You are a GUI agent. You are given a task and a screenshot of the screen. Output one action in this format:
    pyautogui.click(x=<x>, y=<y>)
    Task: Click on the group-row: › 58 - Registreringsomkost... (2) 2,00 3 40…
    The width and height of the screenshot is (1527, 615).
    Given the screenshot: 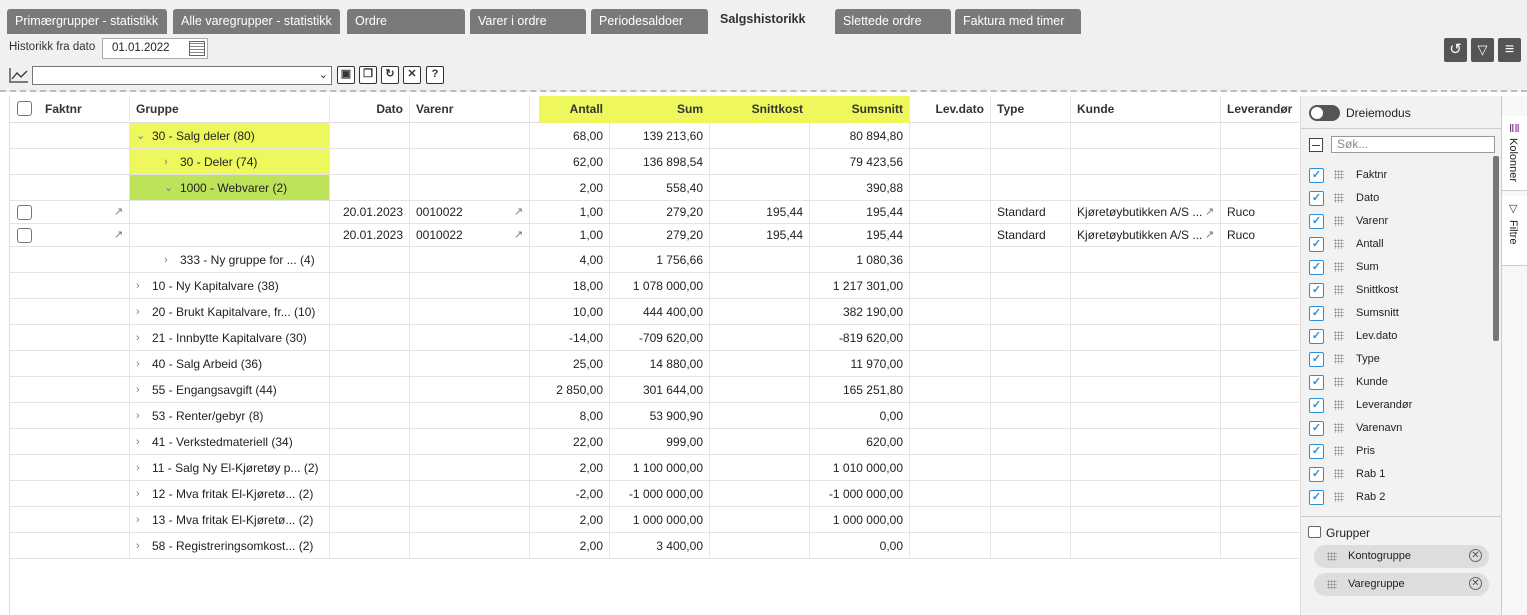 What is the action you would take?
    pyautogui.click(x=654, y=546)
    